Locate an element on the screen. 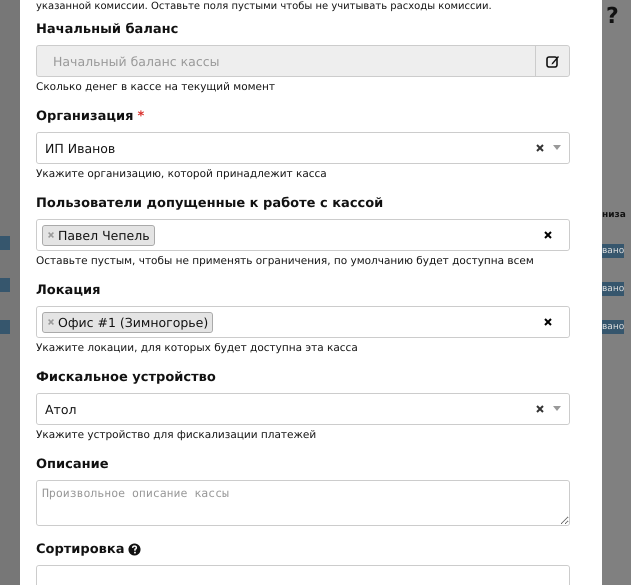 Image resolution: width=631 pixels, height=585 pixels. selected-tag: Офис #1 (Зимногорье) is located at coordinates (128, 322).